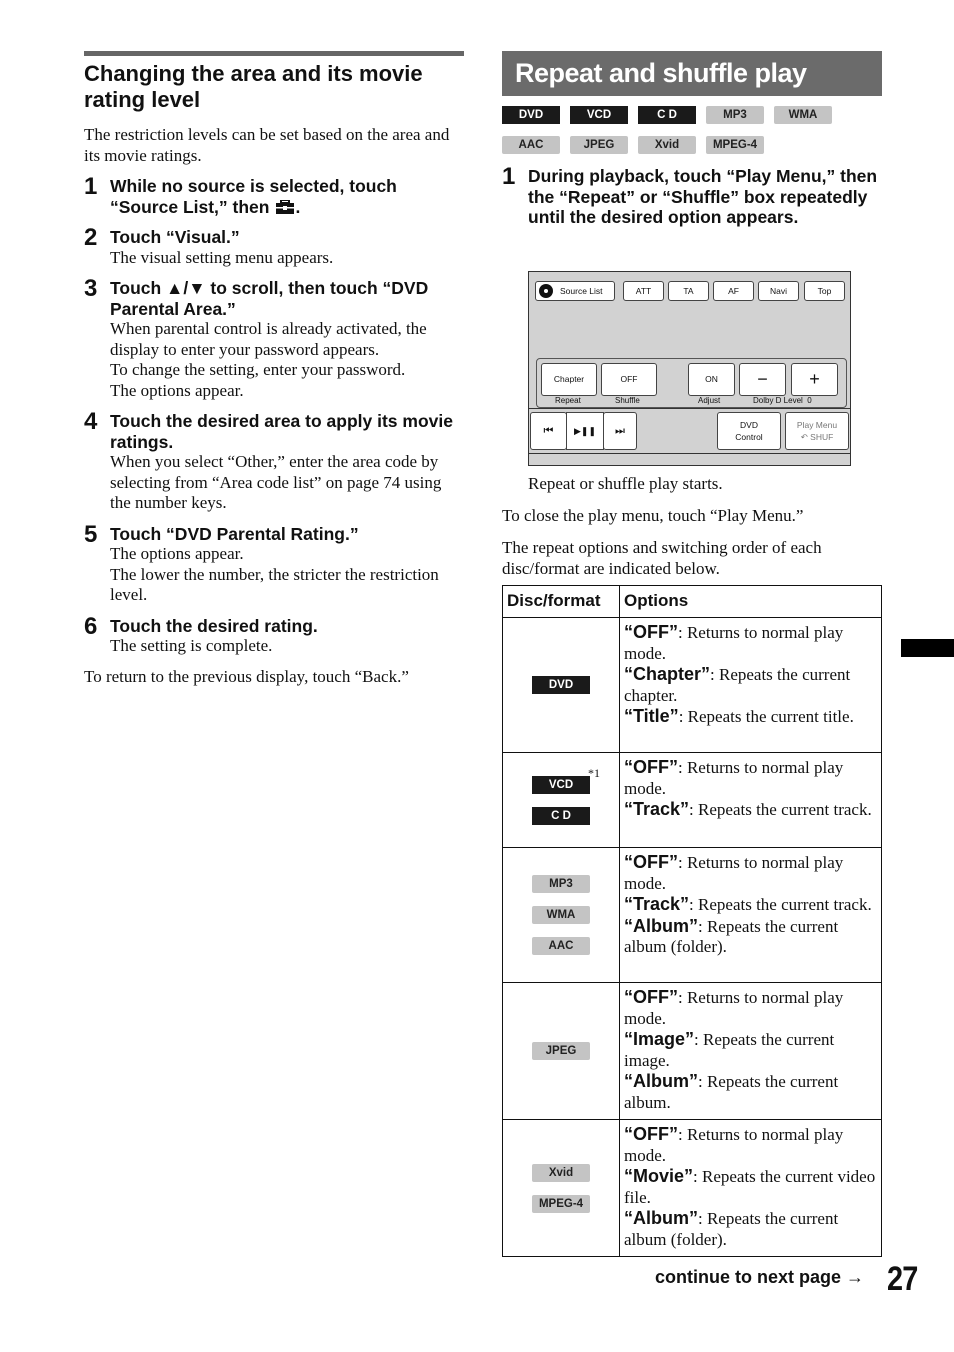 This screenshot has height=1352, width=954. What do you see at coordinates (599, 115) in the screenshot?
I see `format-badge-vcd: VCD` at bounding box center [599, 115].